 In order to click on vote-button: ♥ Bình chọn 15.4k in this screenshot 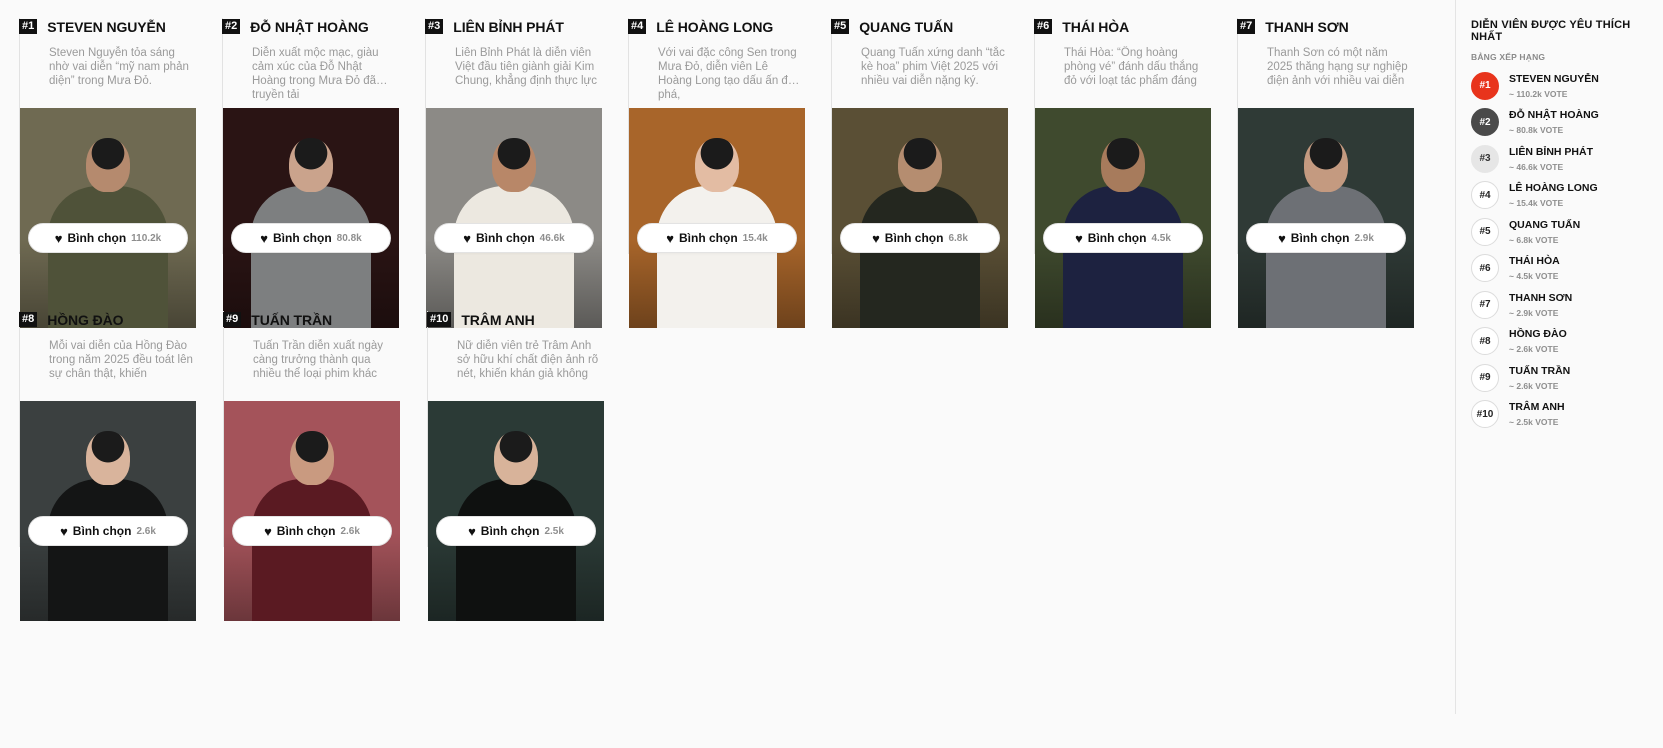, I will do `click(717, 238)`.